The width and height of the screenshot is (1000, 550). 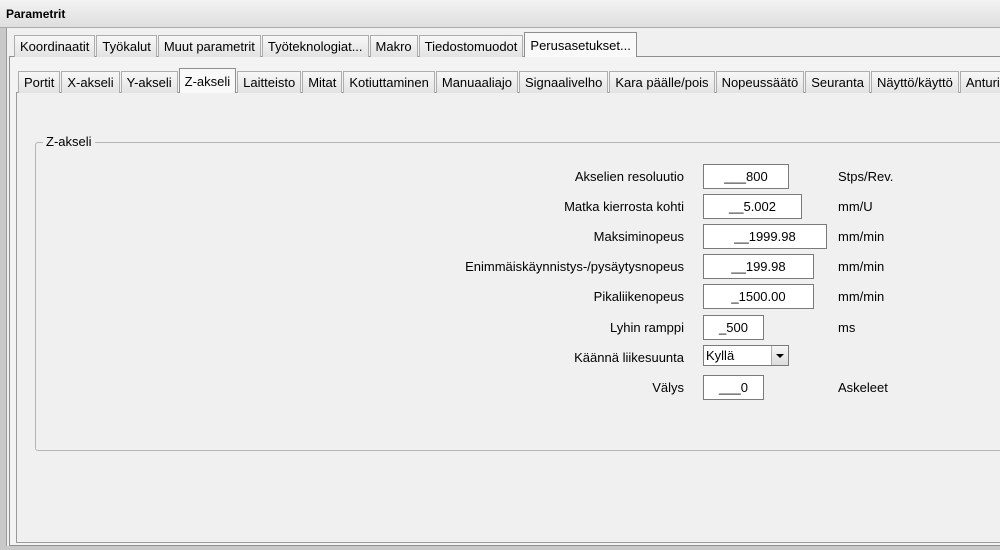 What do you see at coordinates (861, 236) in the screenshot?
I see `max-speed-unit: mm/min` at bounding box center [861, 236].